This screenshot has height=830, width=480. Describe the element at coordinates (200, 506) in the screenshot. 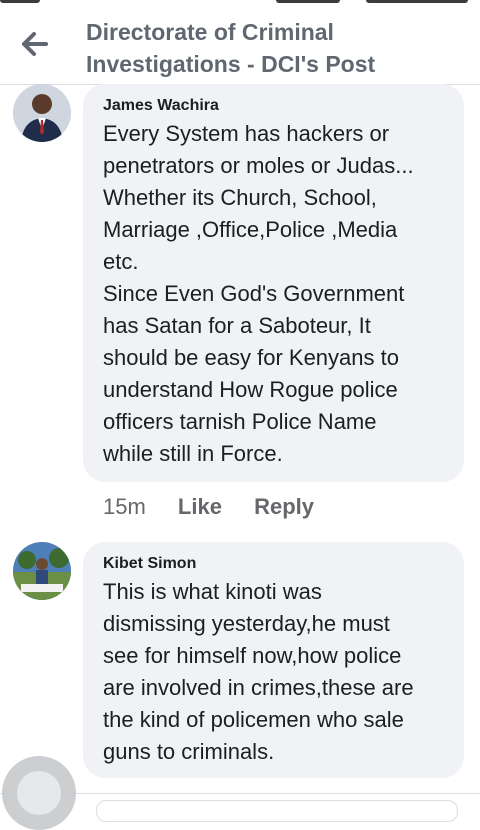

I see `like-button: Like` at that location.